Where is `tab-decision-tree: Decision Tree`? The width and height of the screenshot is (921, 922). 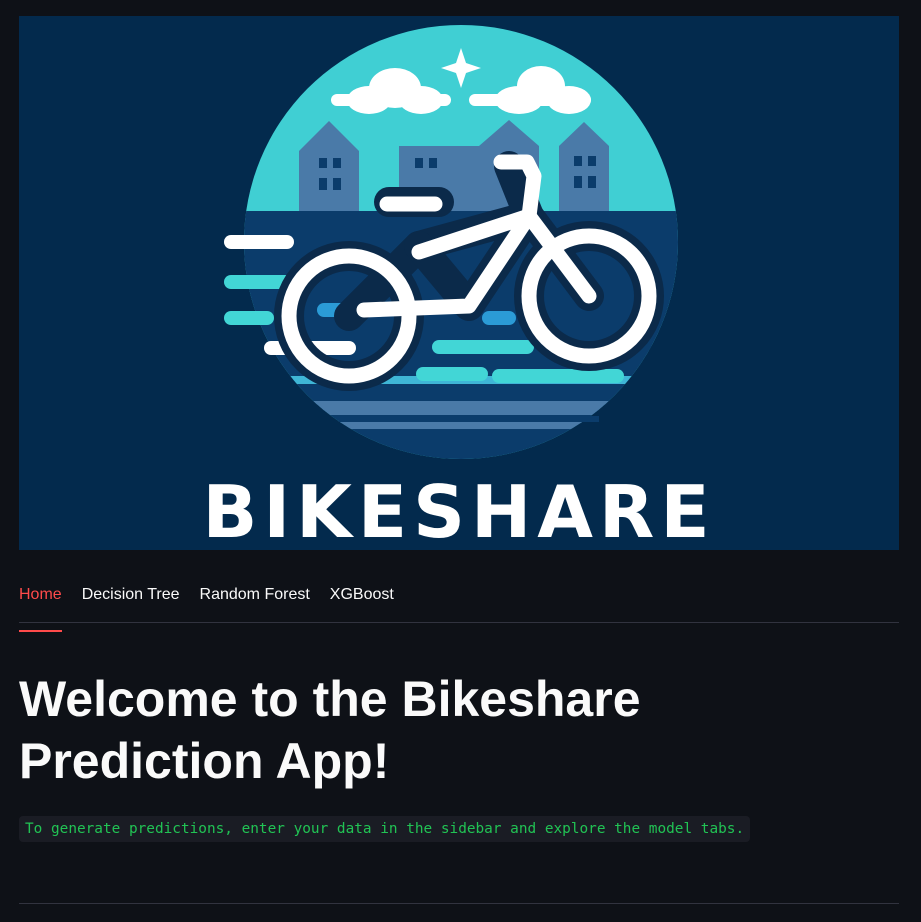 tab-decision-tree: Decision Tree is located at coordinates (131, 600).